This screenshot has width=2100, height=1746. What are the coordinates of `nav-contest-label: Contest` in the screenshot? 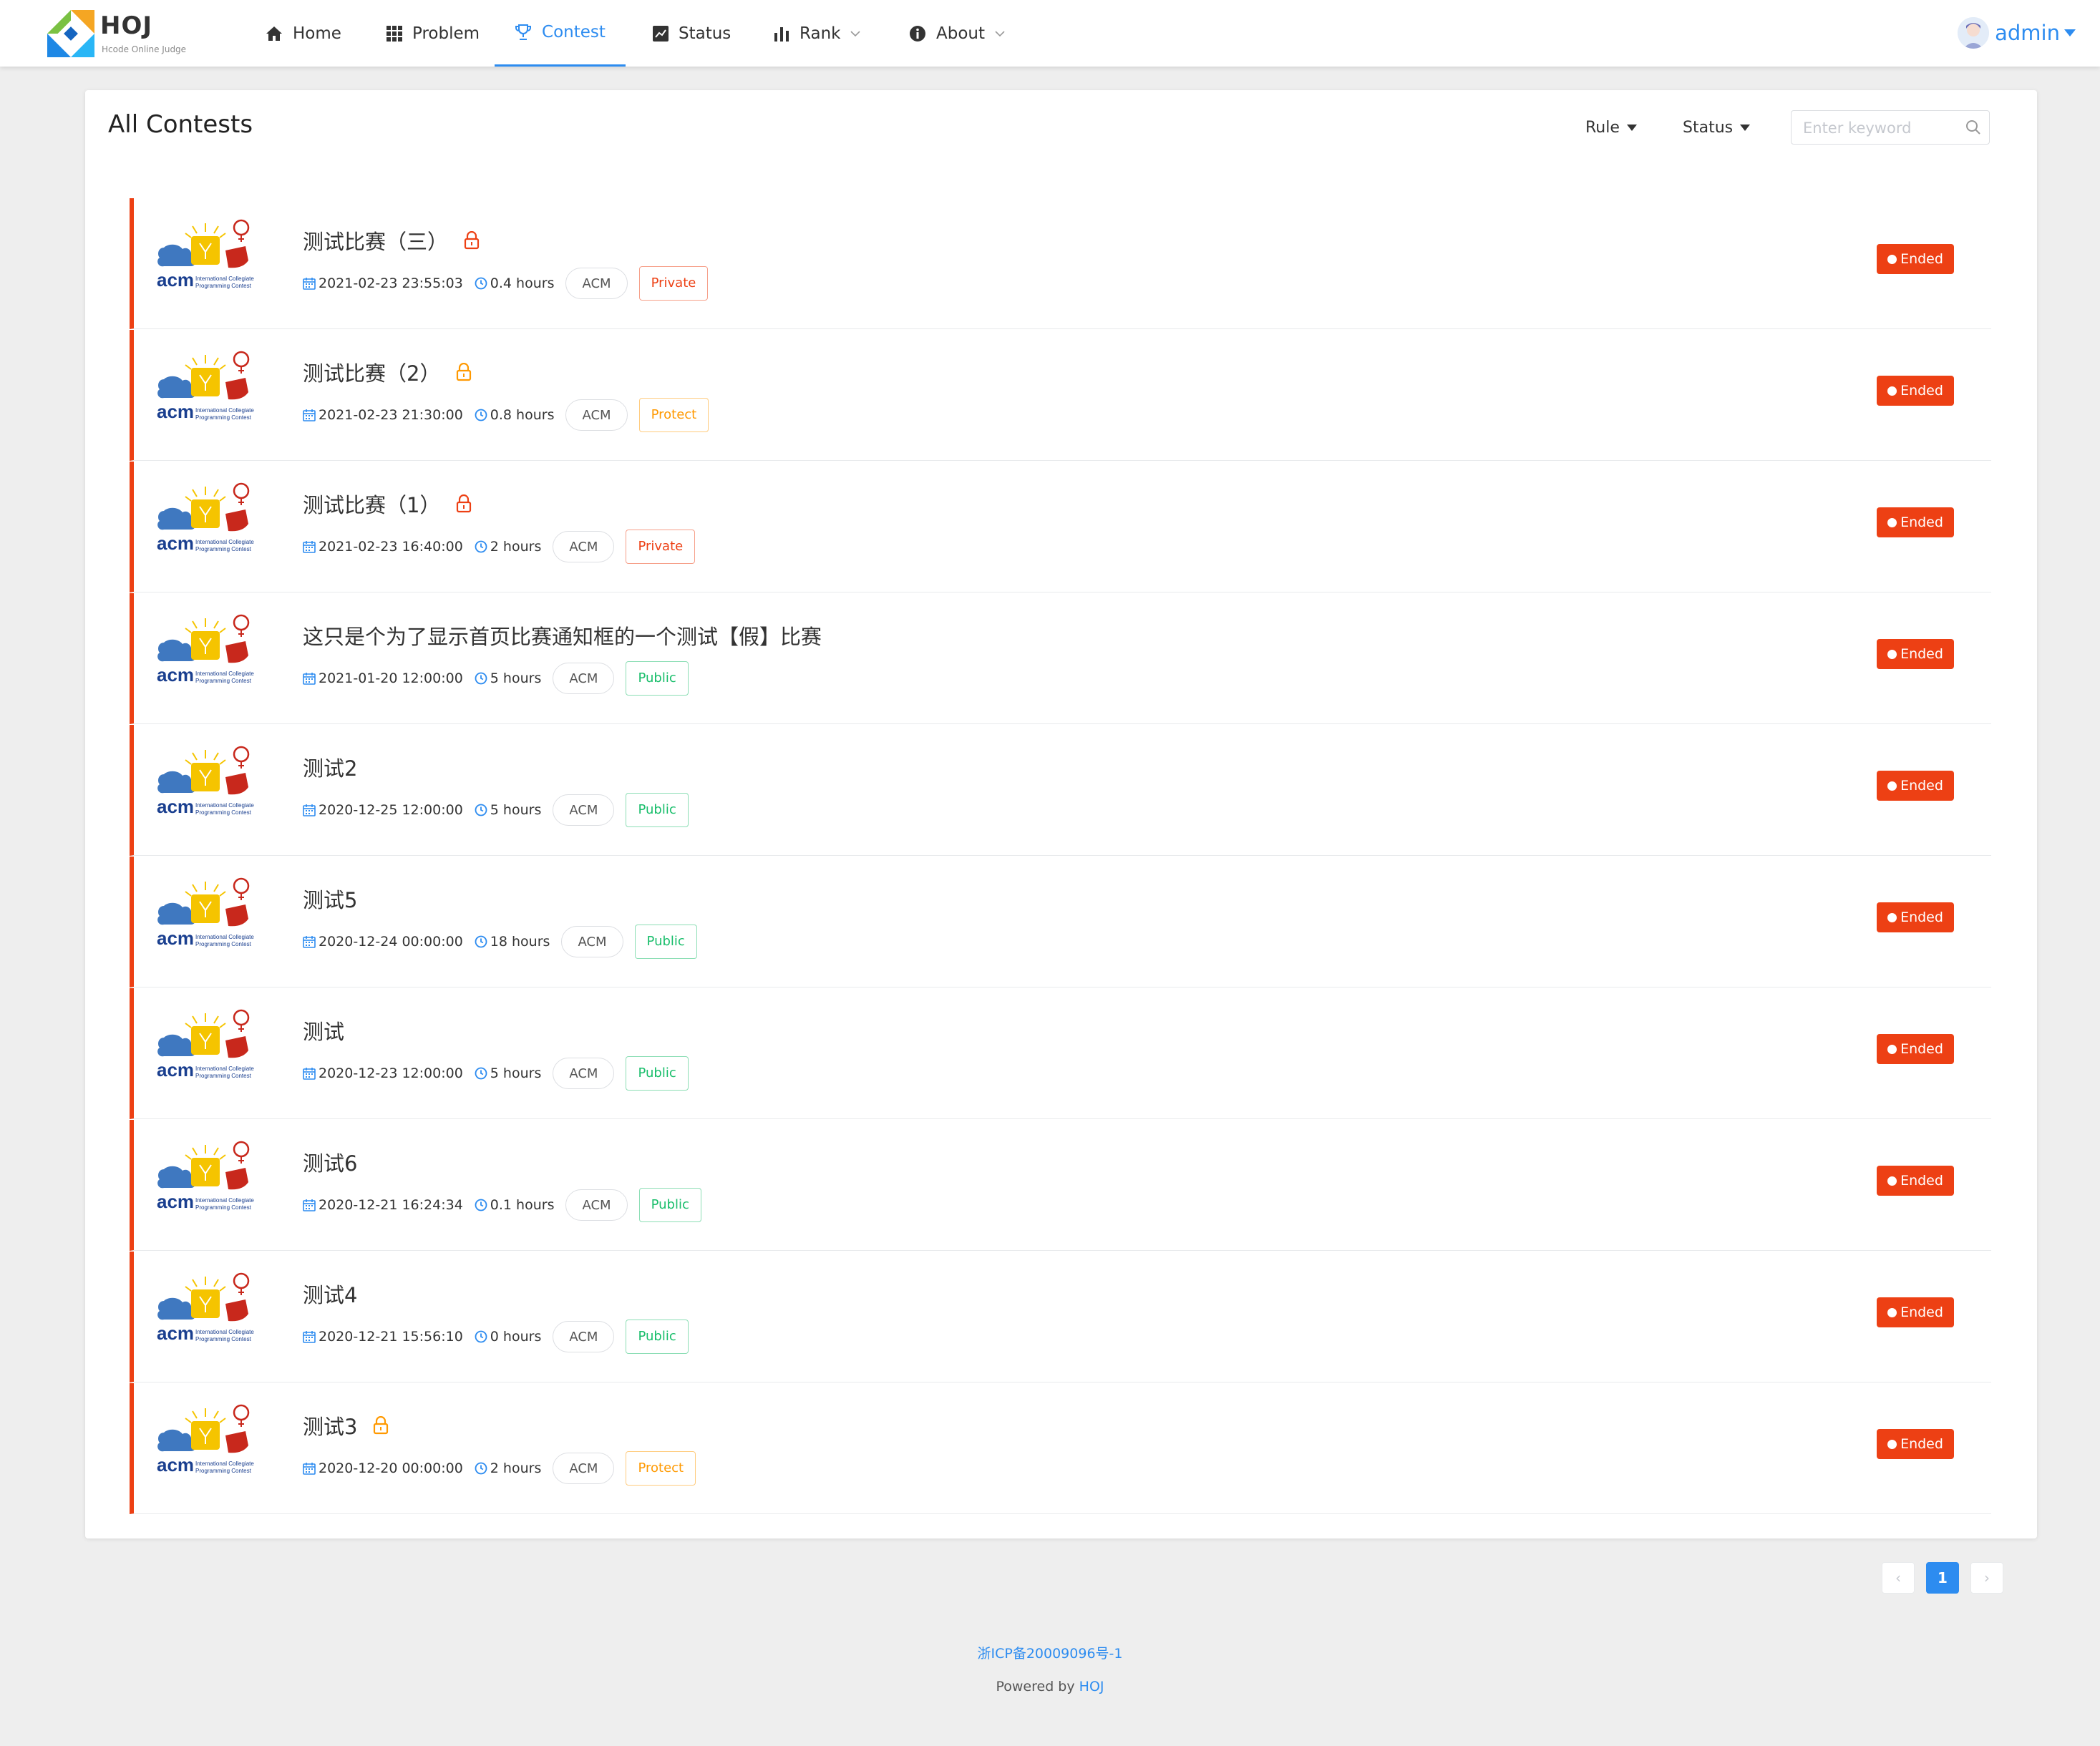 It's located at (574, 32).